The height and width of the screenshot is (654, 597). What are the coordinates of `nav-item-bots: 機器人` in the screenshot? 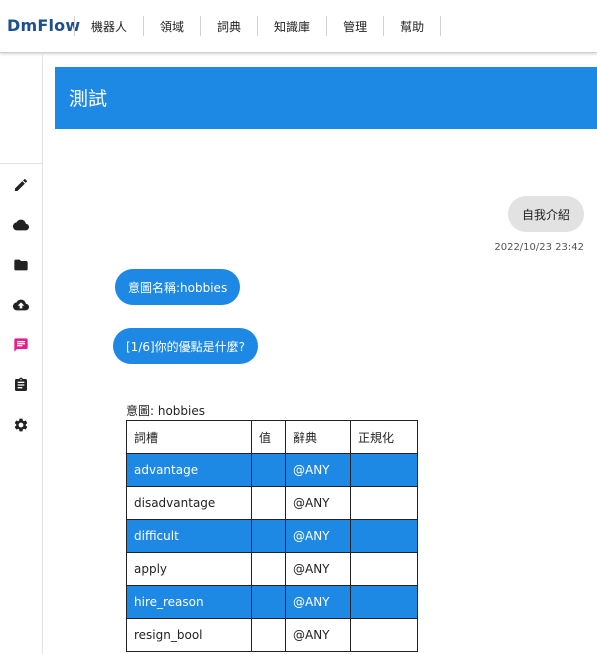 It's located at (108, 26).